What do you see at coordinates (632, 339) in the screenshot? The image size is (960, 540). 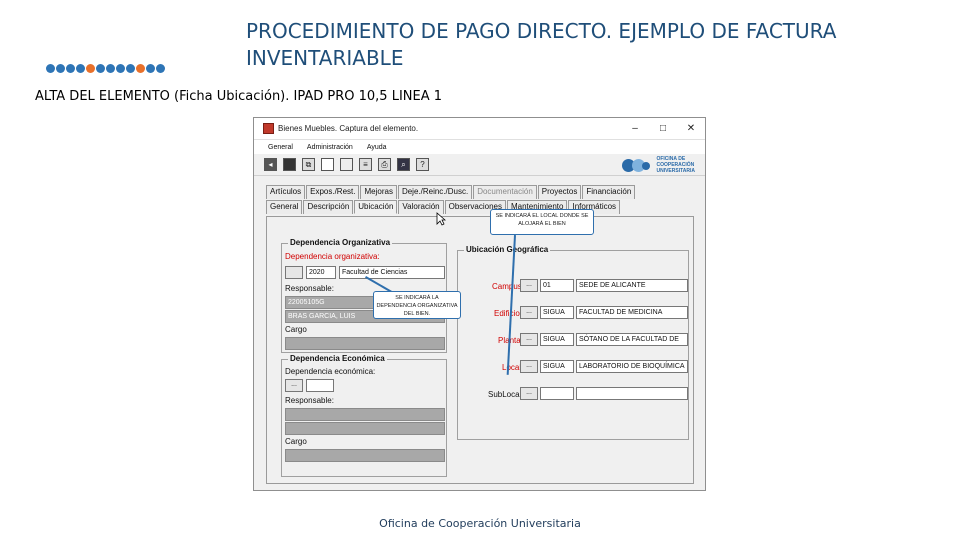 I see `planta-value-field: SÓTANO DE LA FACULTAD DE` at bounding box center [632, 339].